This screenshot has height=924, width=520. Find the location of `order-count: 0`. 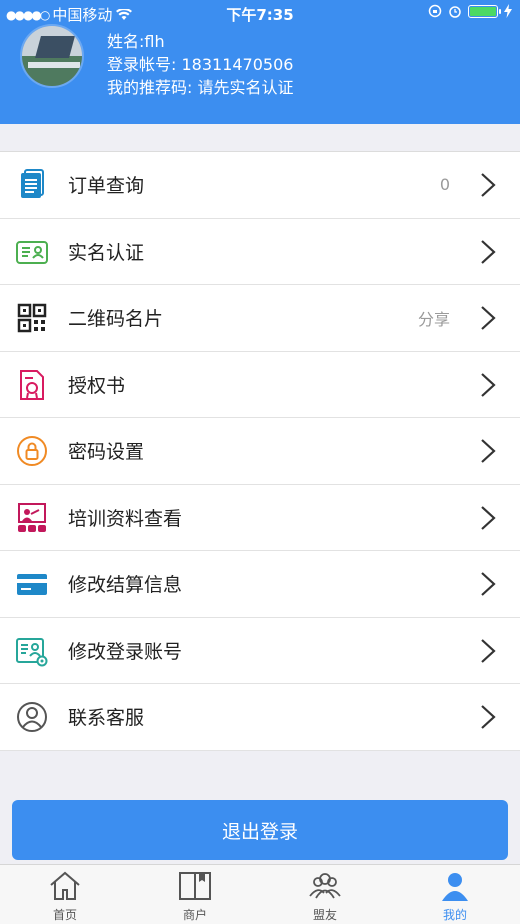

order-count: 0 is located at coordinates (444, 185).